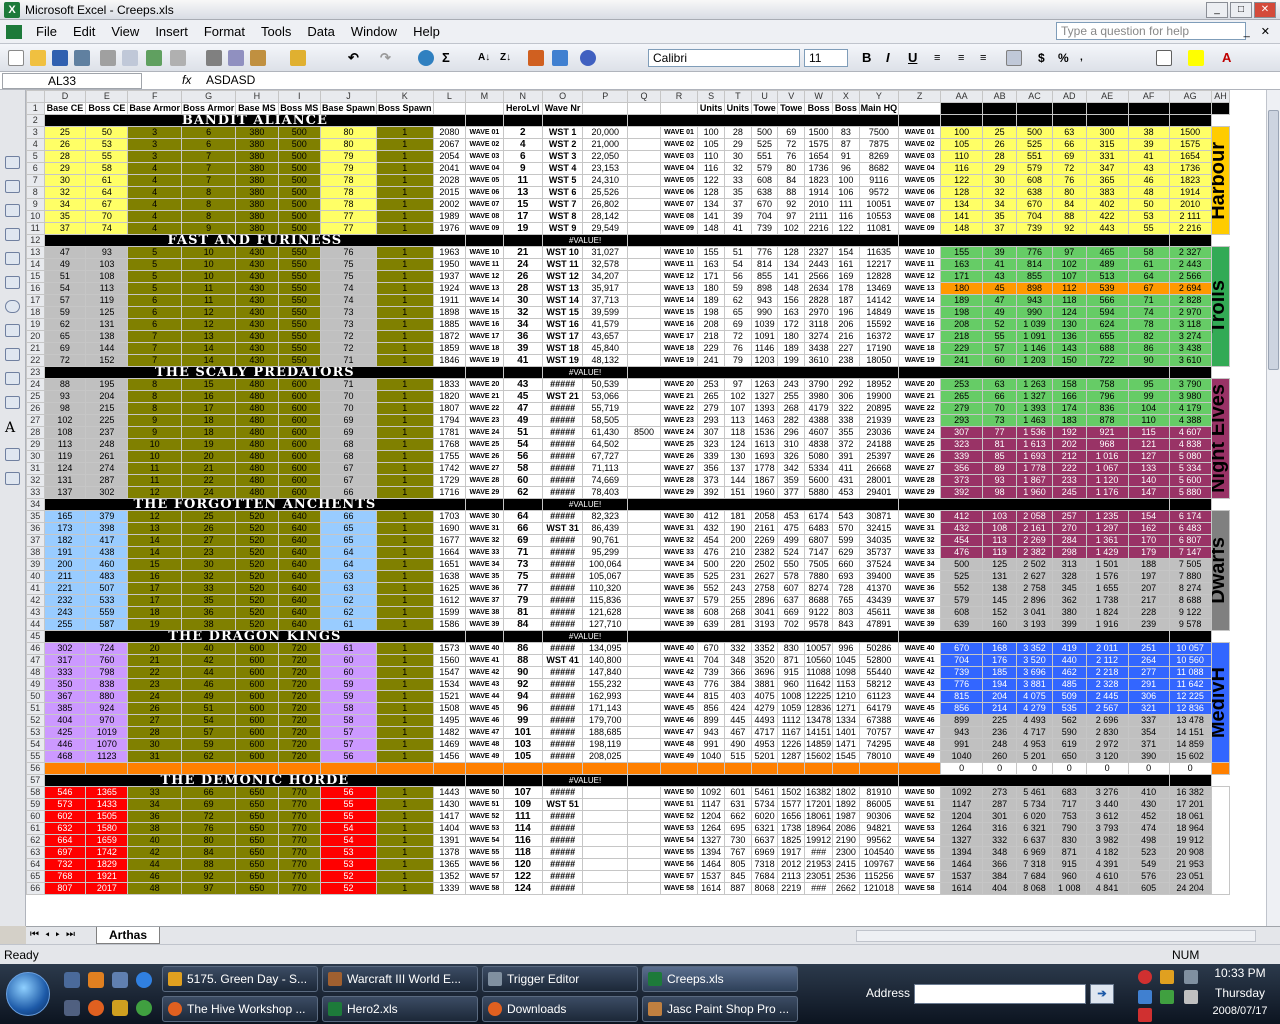 This screenshot has height=1024, width=1280. I want to click on wave-cell: WAVE 37, so click(679, 600).